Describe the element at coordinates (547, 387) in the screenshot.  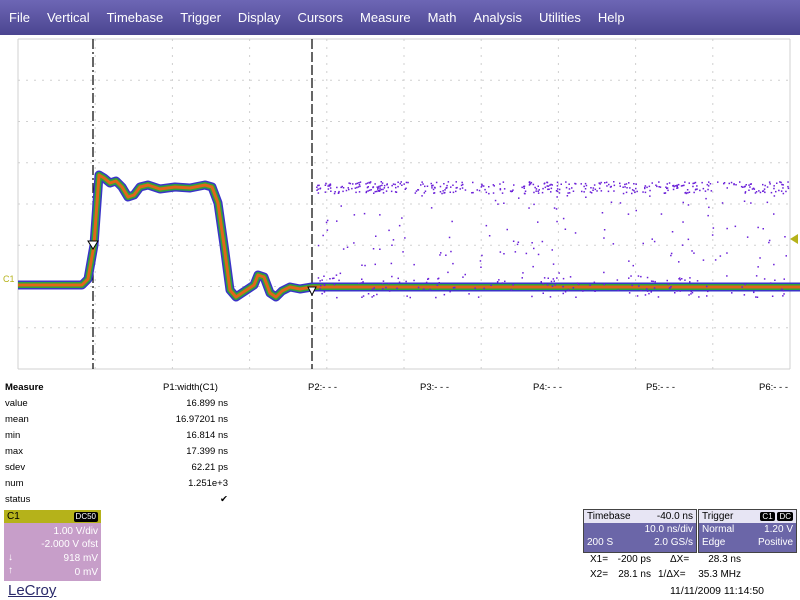
I see `measure-param-header: P4:- - -` at that location.